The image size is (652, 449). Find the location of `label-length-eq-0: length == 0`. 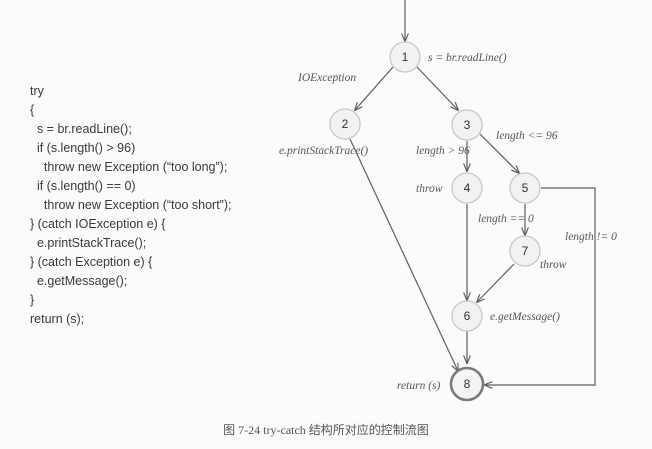

label-length-eq-0: length == 0 is located at coordinates (506, 219).